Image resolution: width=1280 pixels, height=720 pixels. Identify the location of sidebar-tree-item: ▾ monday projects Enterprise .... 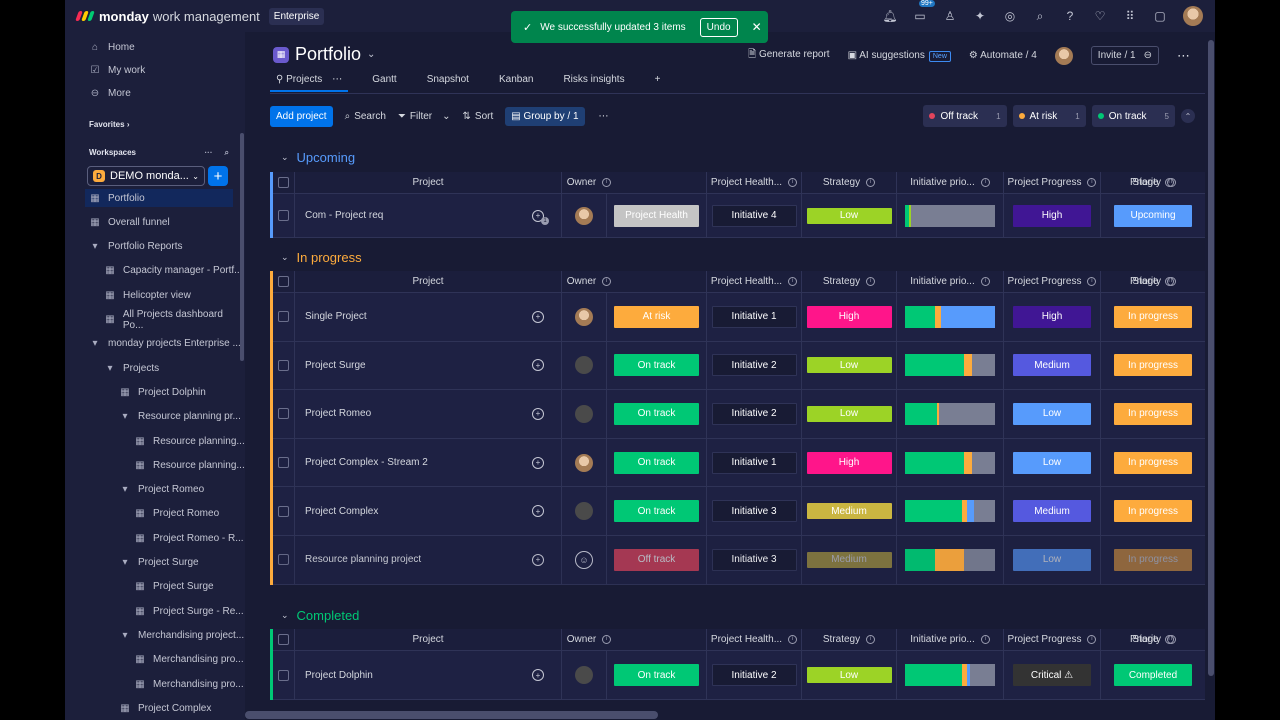
(155, 344).